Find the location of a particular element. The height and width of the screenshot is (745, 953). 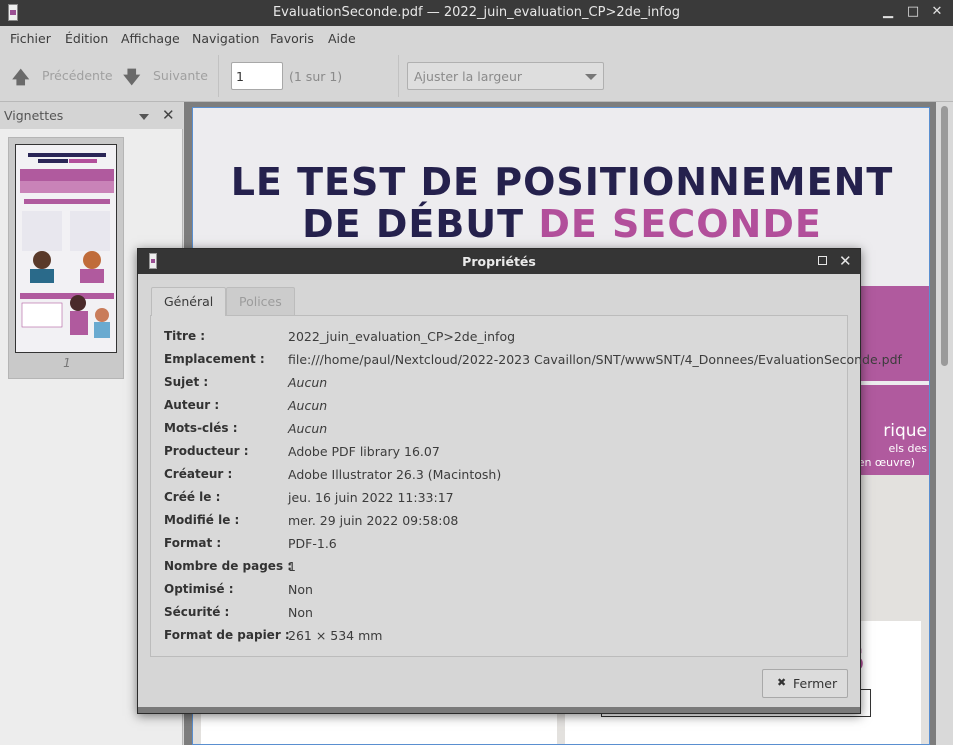

heading-line2-part-b: DE SECONDE is located at coordinates (680, 224).